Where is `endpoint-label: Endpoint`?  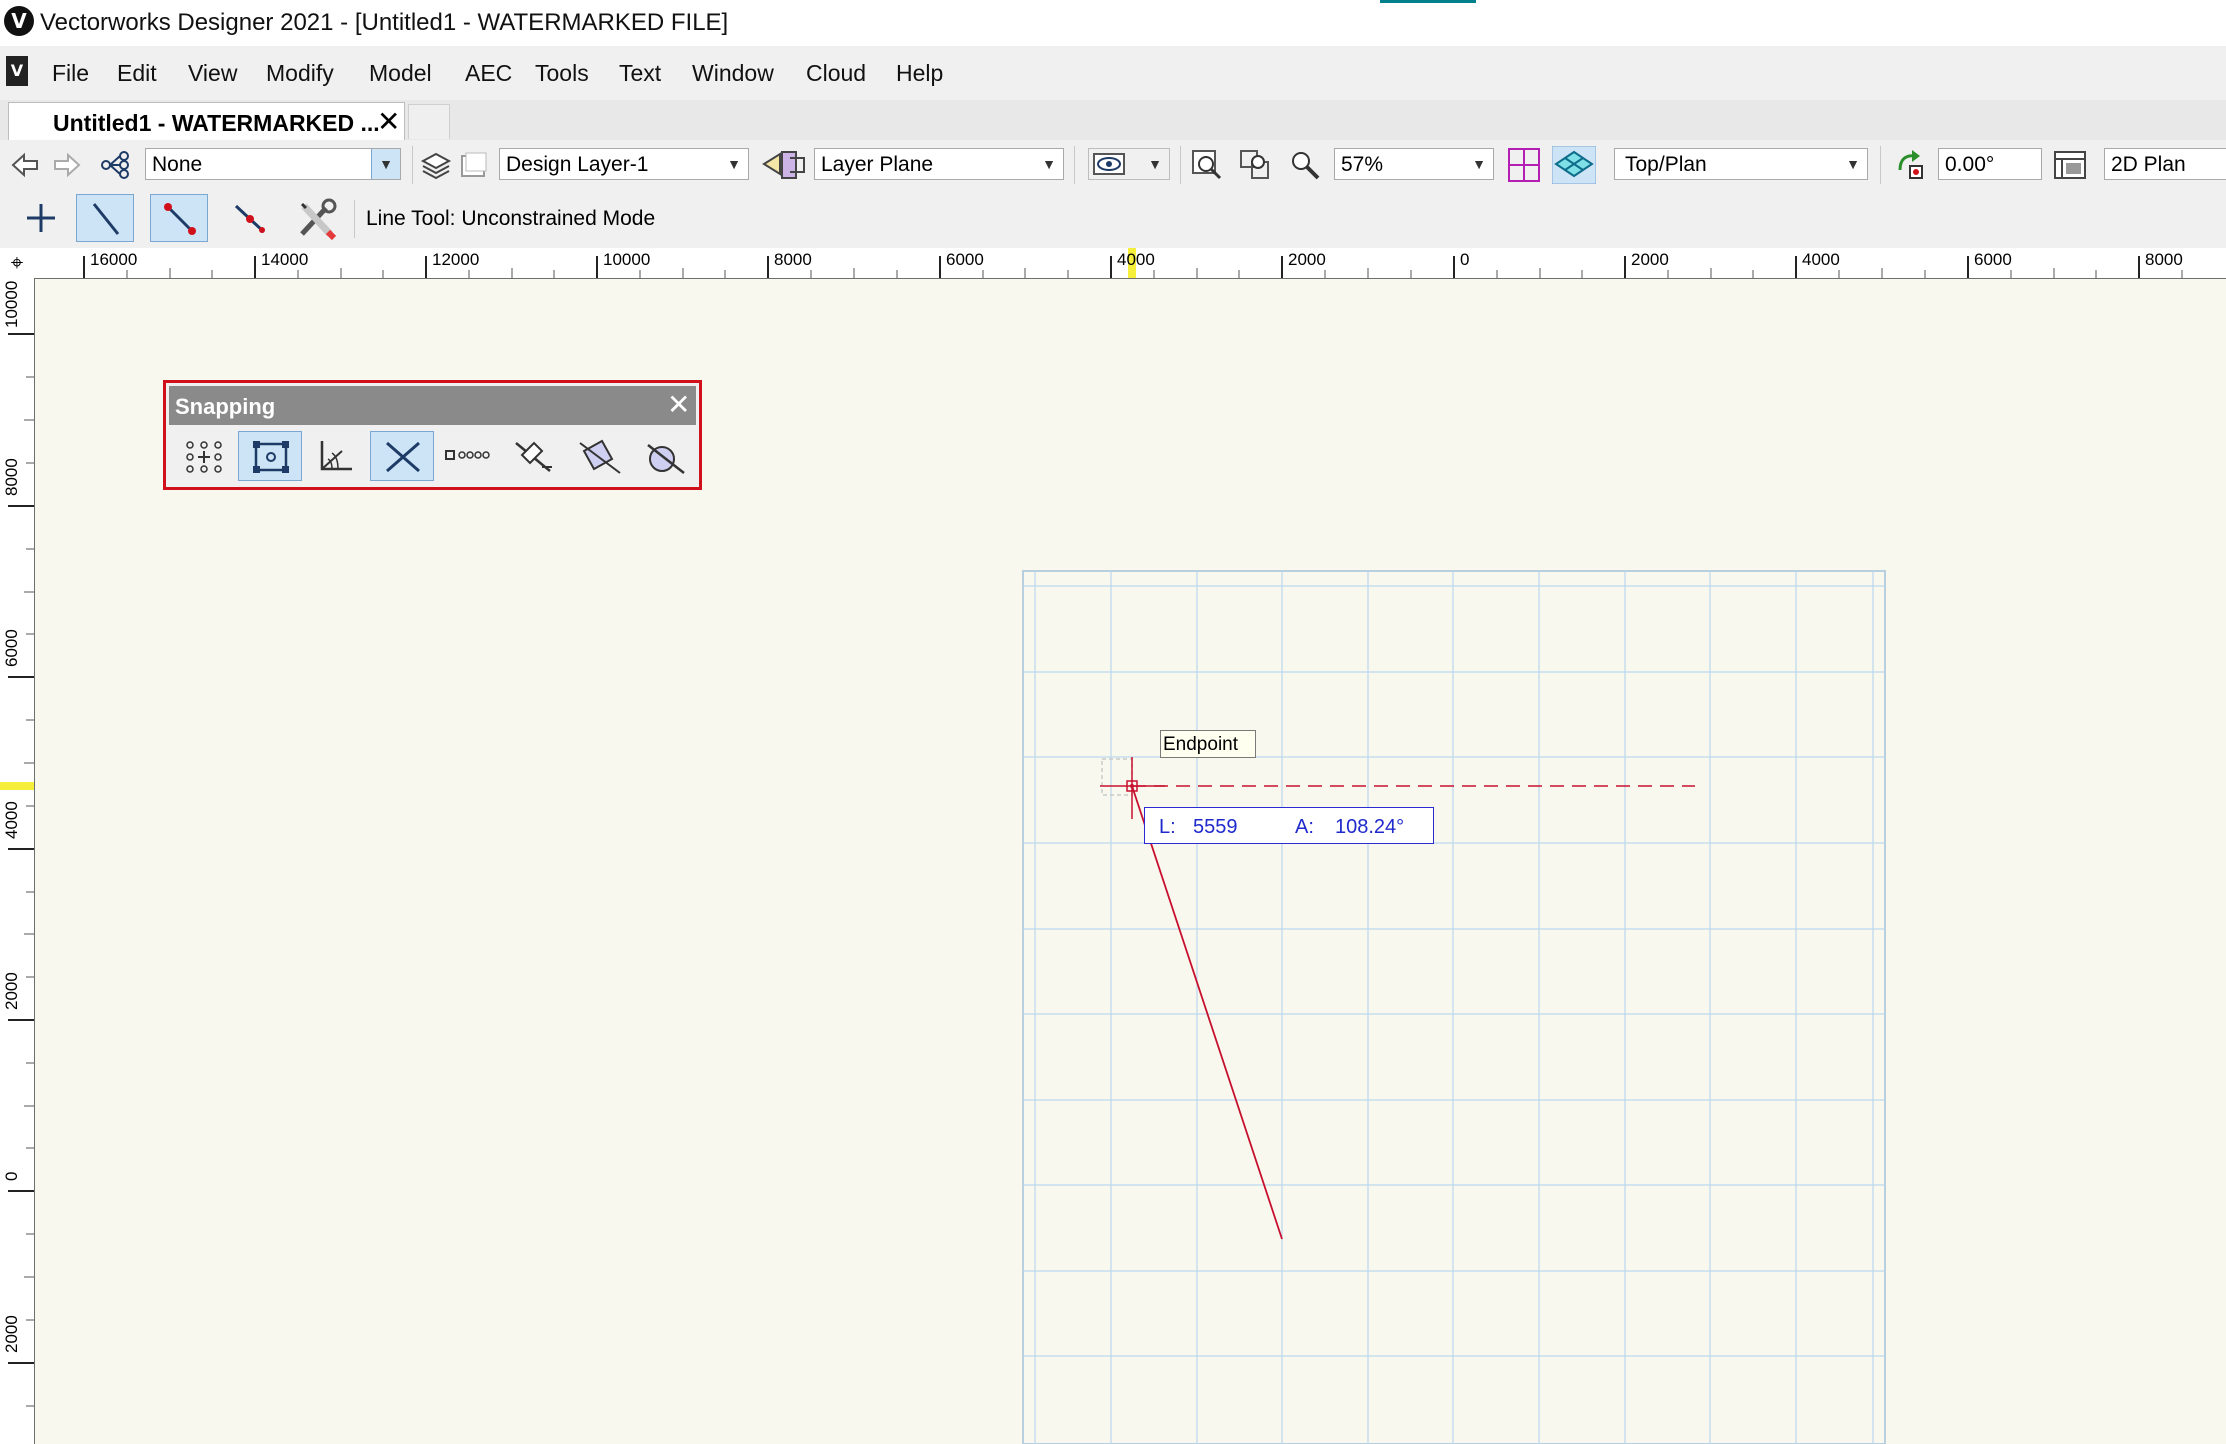
endpoint-label: Endpoint is located at coordinates (1201, 744).